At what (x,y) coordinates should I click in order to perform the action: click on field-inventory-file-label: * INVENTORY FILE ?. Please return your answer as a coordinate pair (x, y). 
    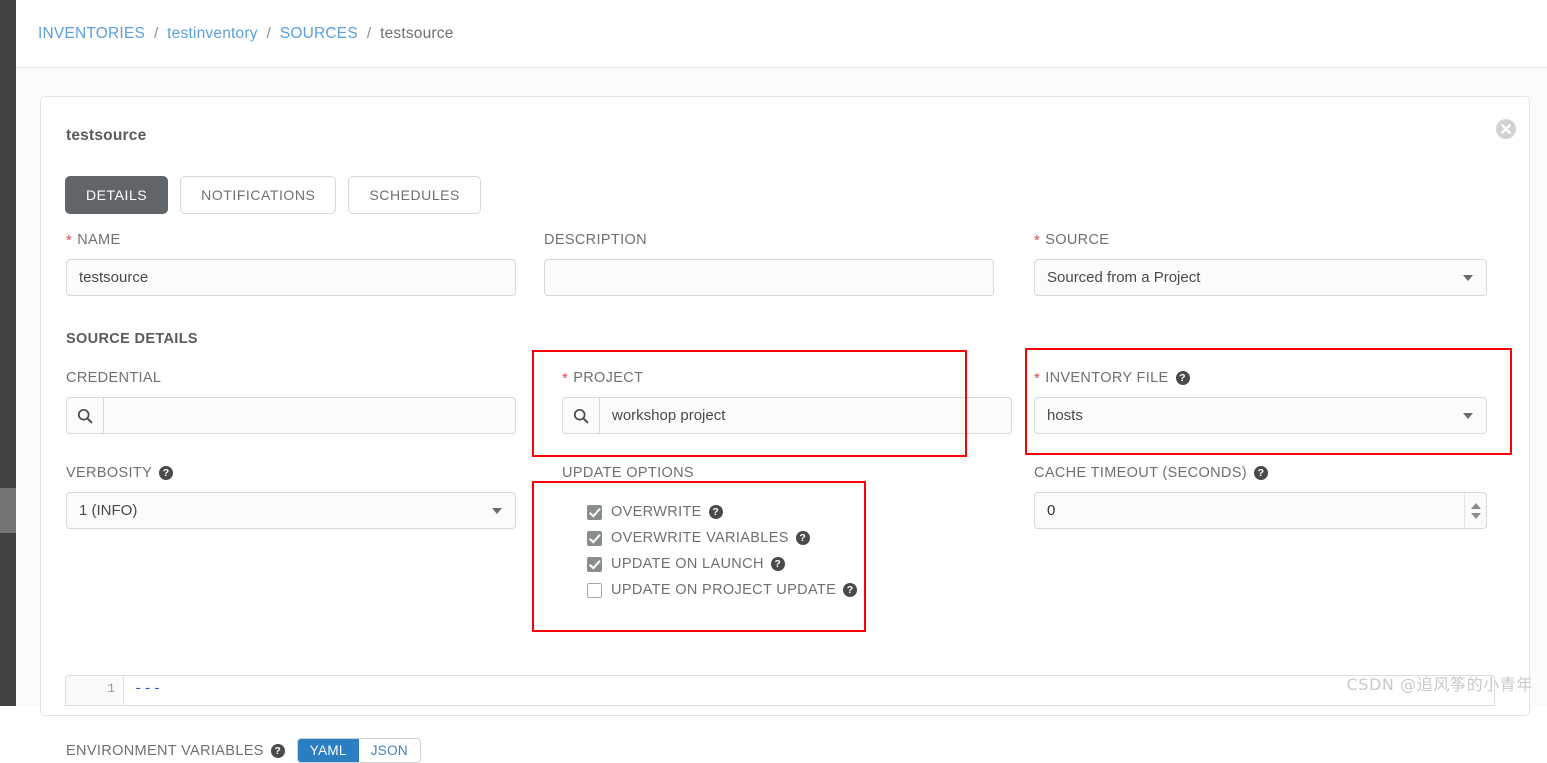
    Looking at the image, I should click on (1260, 378).